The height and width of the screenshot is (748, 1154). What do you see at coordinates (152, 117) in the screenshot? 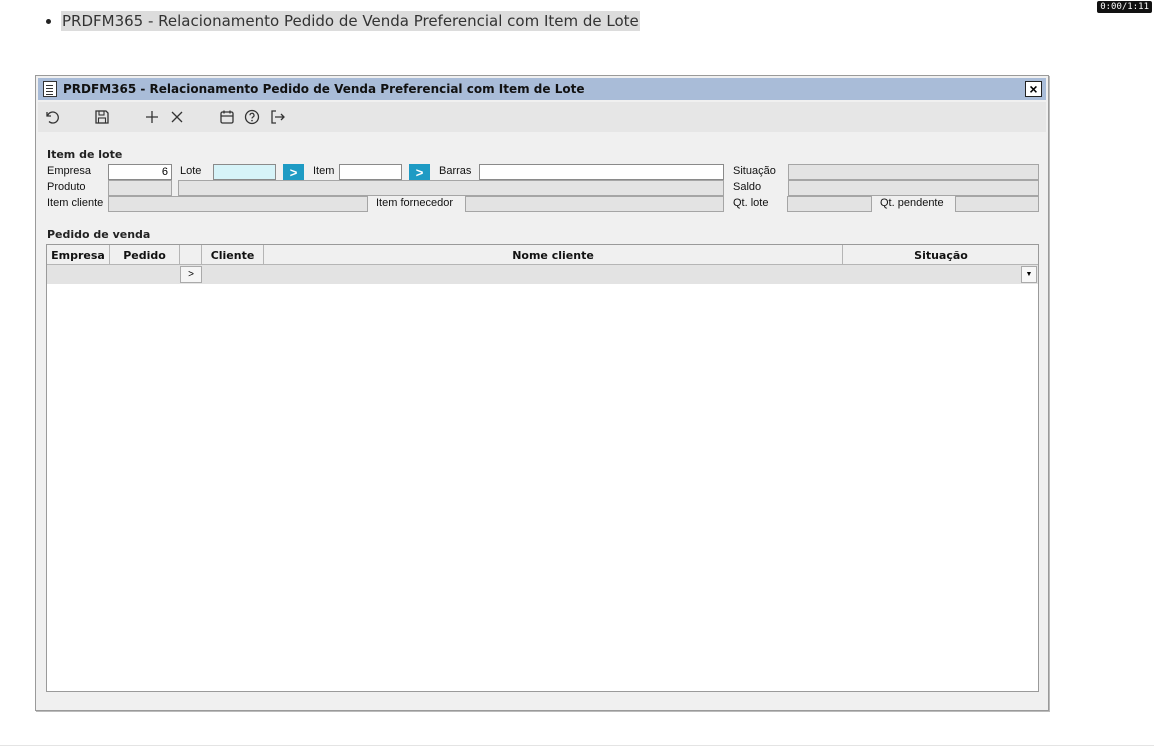
I see `add-icon` at bounding box center [152, 117].